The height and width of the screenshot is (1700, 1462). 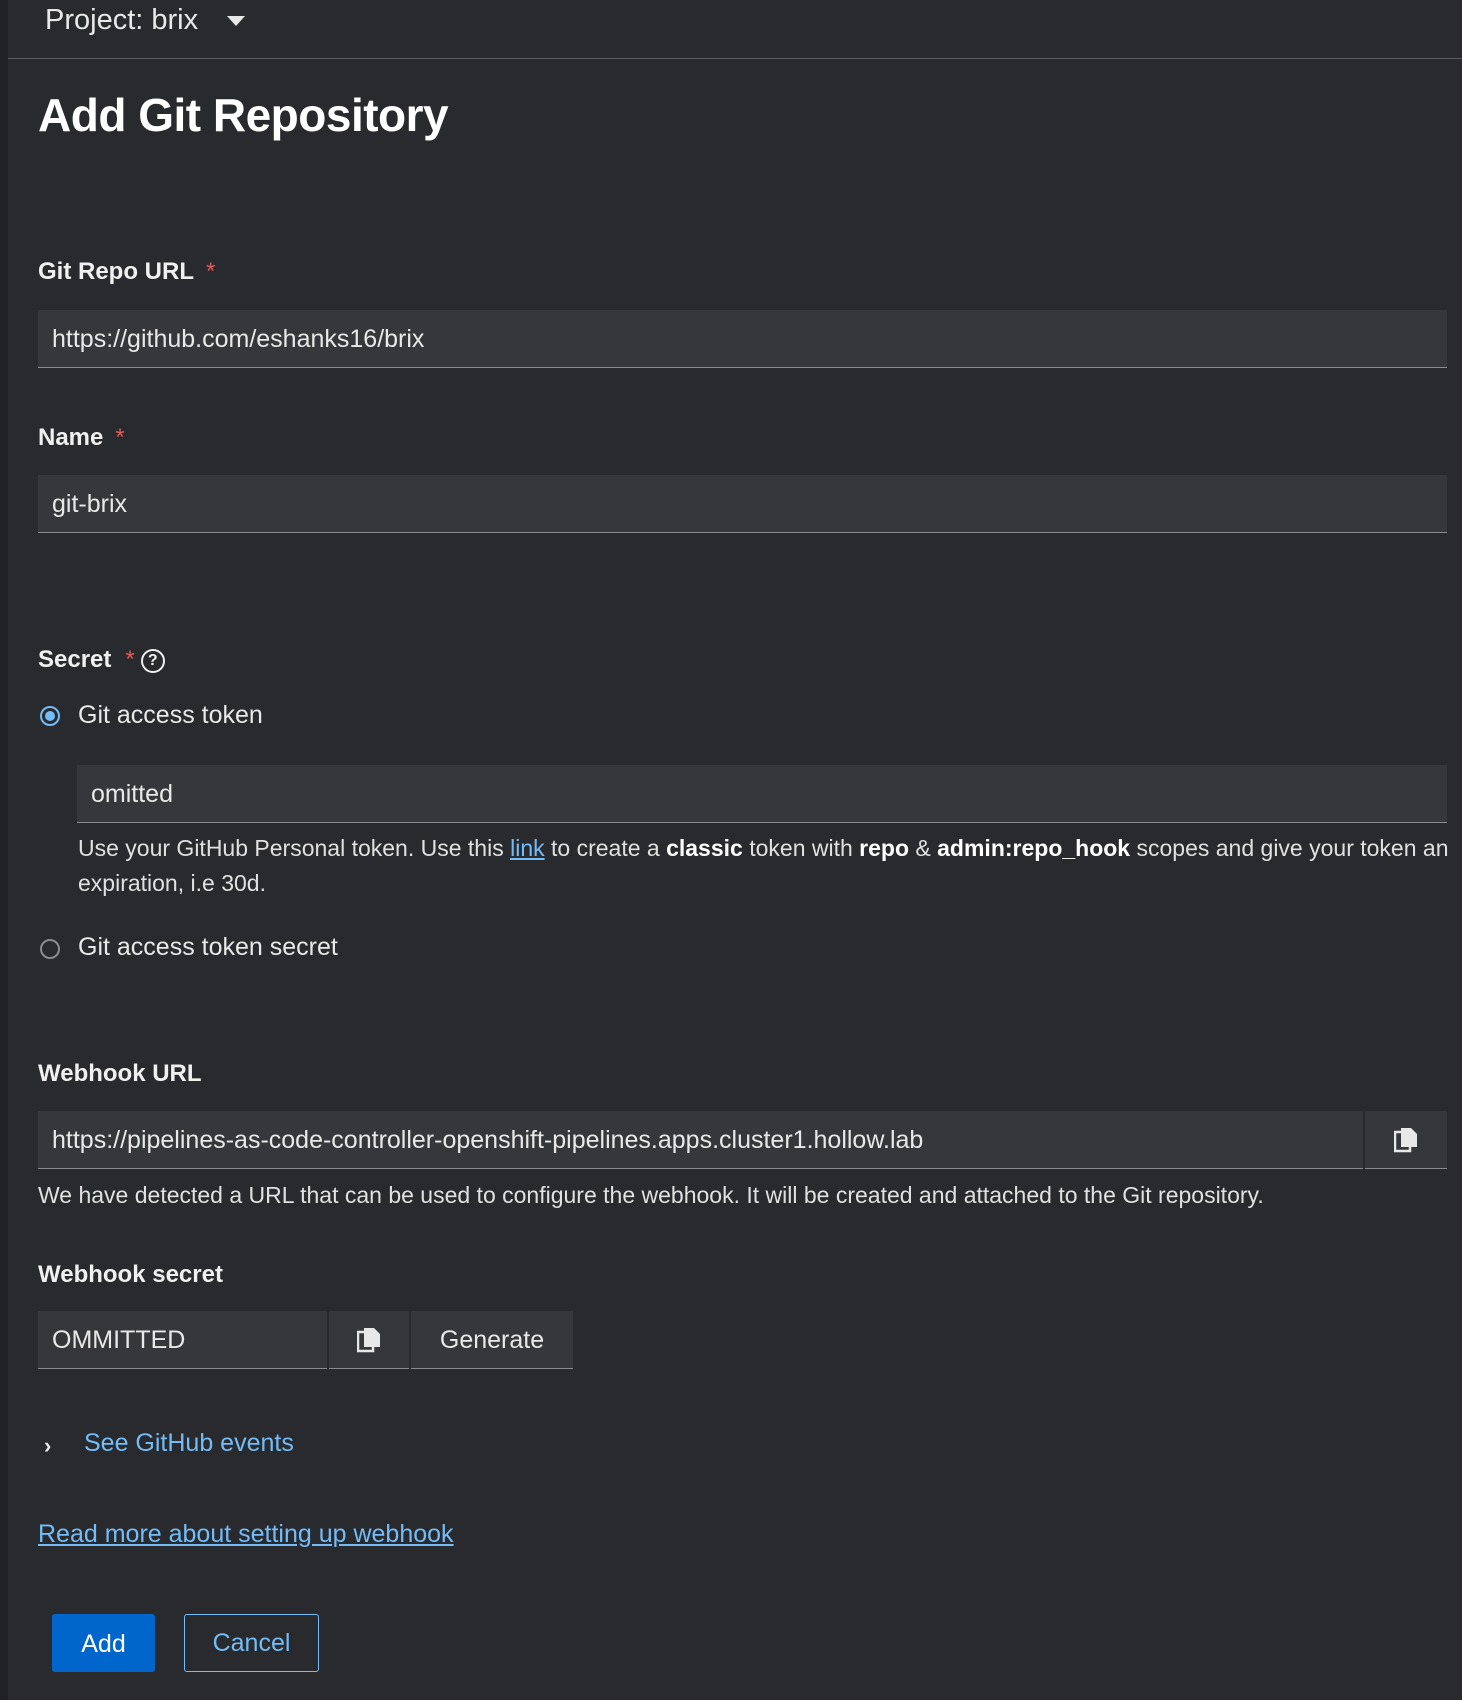 I want to click on secret-label-text: Secret, so click(x=75, y=659).